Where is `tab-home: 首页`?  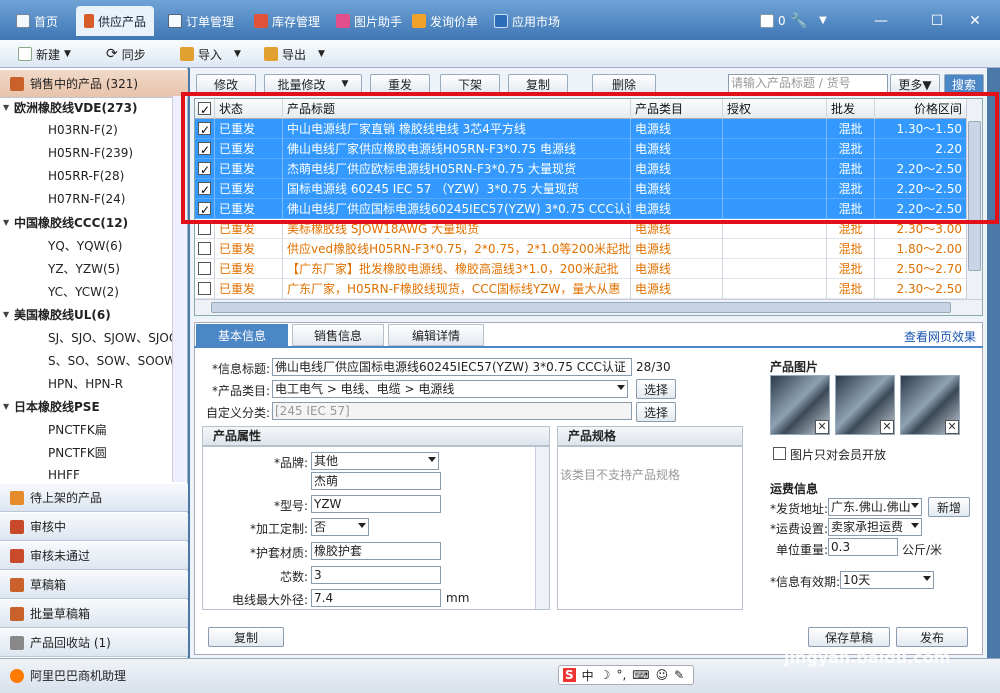
tab-home: 首页 is located at coordinates (37, 21).